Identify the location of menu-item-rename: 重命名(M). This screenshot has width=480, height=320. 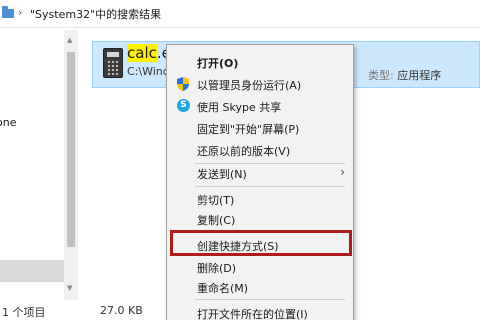
(260, 287).